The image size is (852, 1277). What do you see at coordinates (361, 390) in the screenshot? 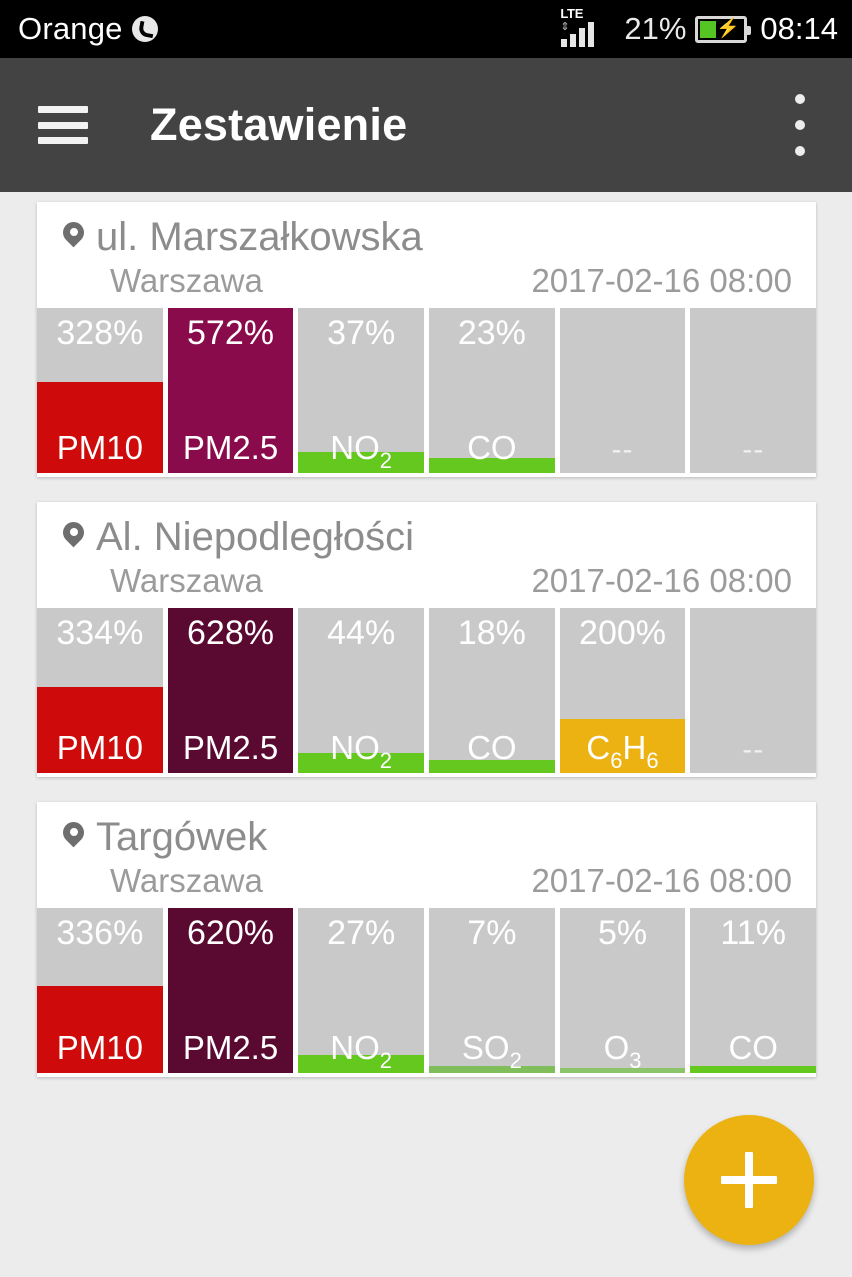
I see `measurement-bar: 37% NO2` at bounding box center [361, 390].